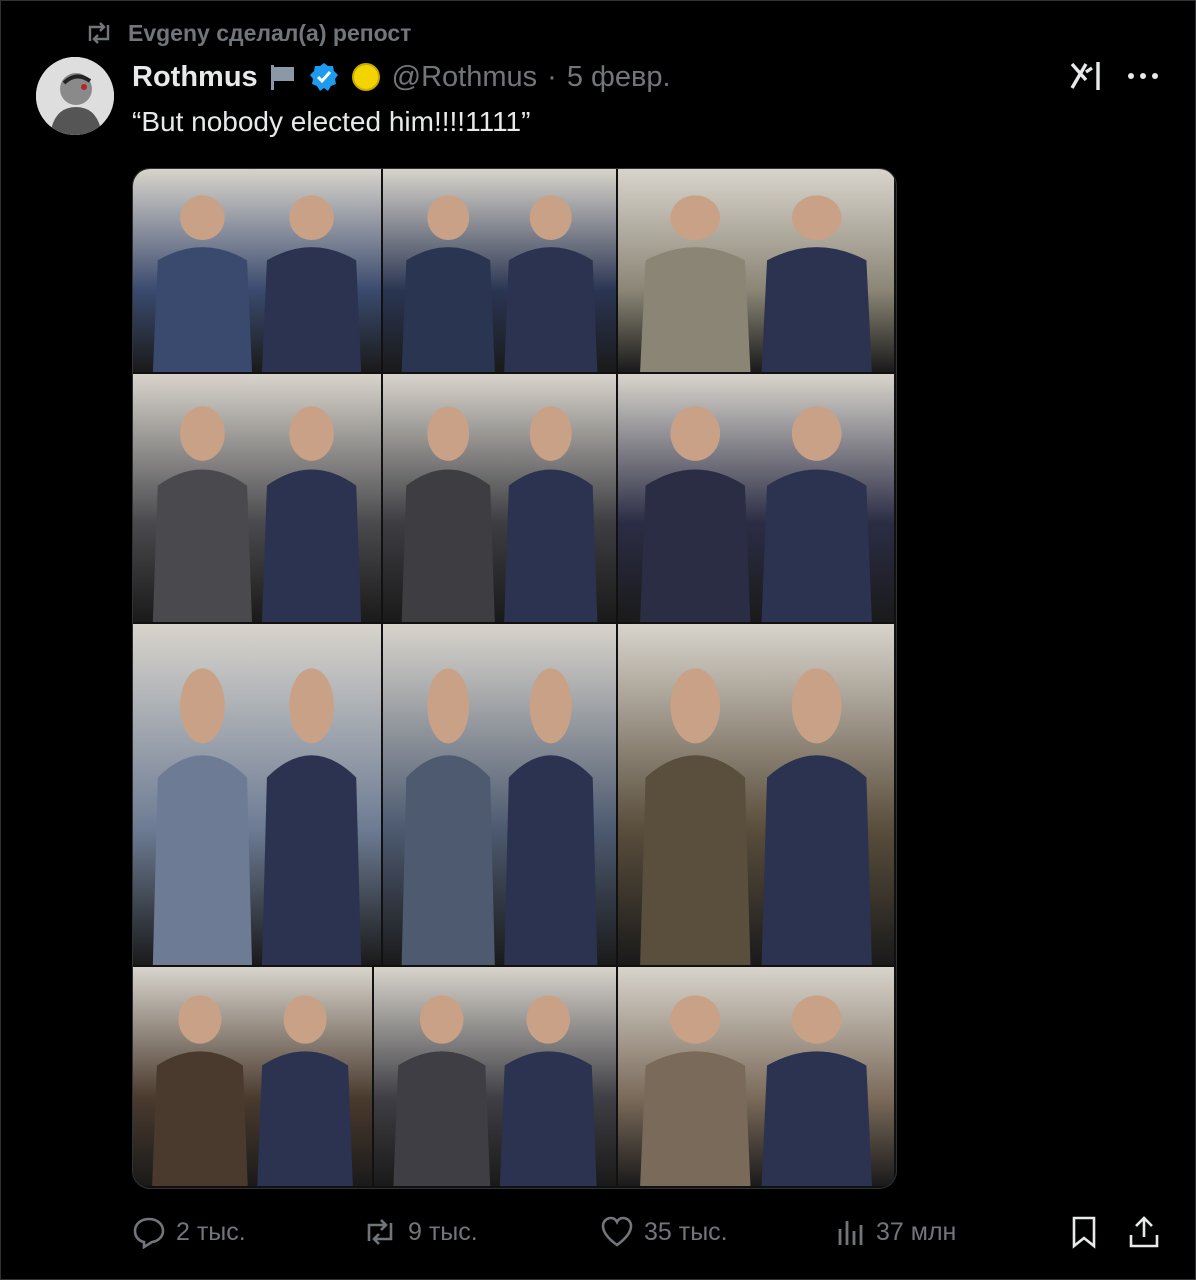 This screenshot has width=1196, height=1280. Describe the element at coordinates (686, 1231) in the screenshot. I see `like-count: 35 тыс.` at that location.